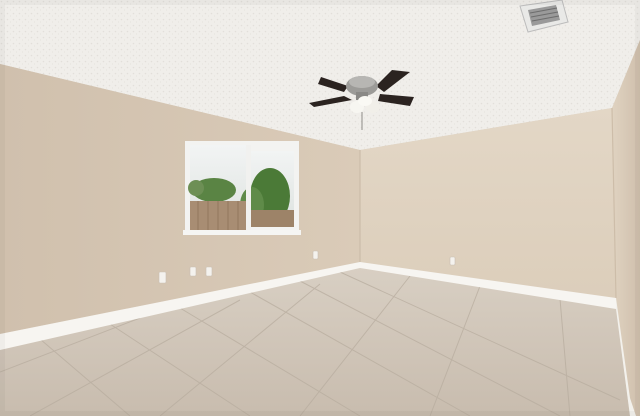  Describe the element at coordinates (452, 261) in the screenshot. I see `outlet-back` at that location.